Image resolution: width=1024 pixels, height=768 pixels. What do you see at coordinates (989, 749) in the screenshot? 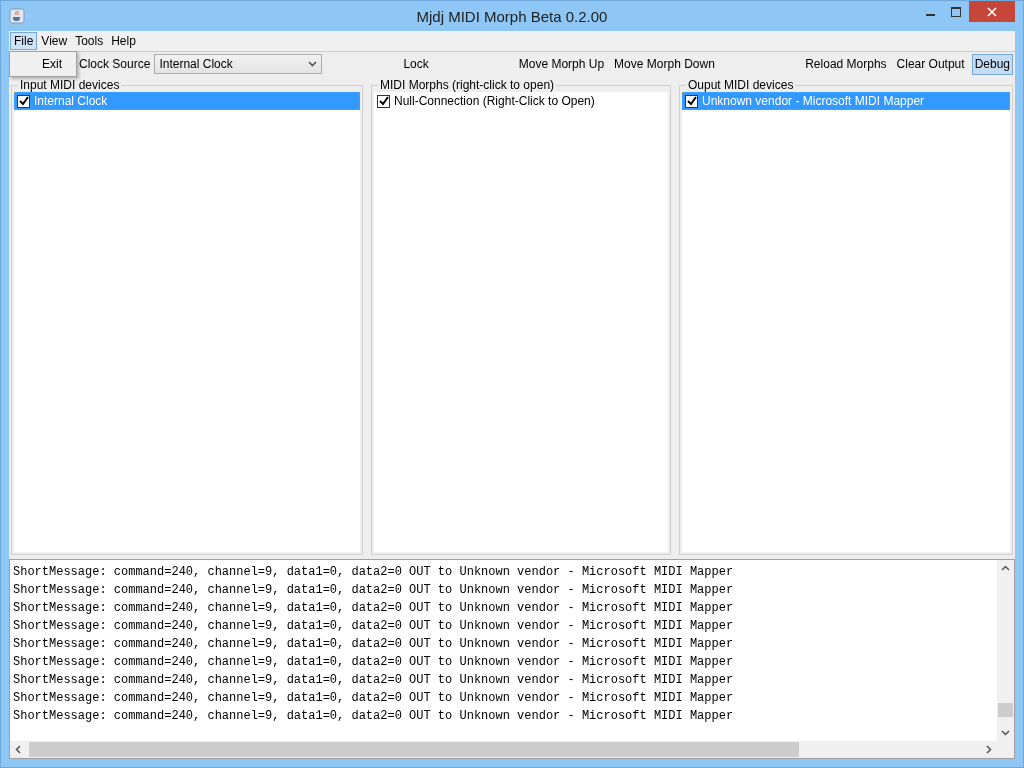
I see `scroll-right-icon` at bounding box center [989, 749].